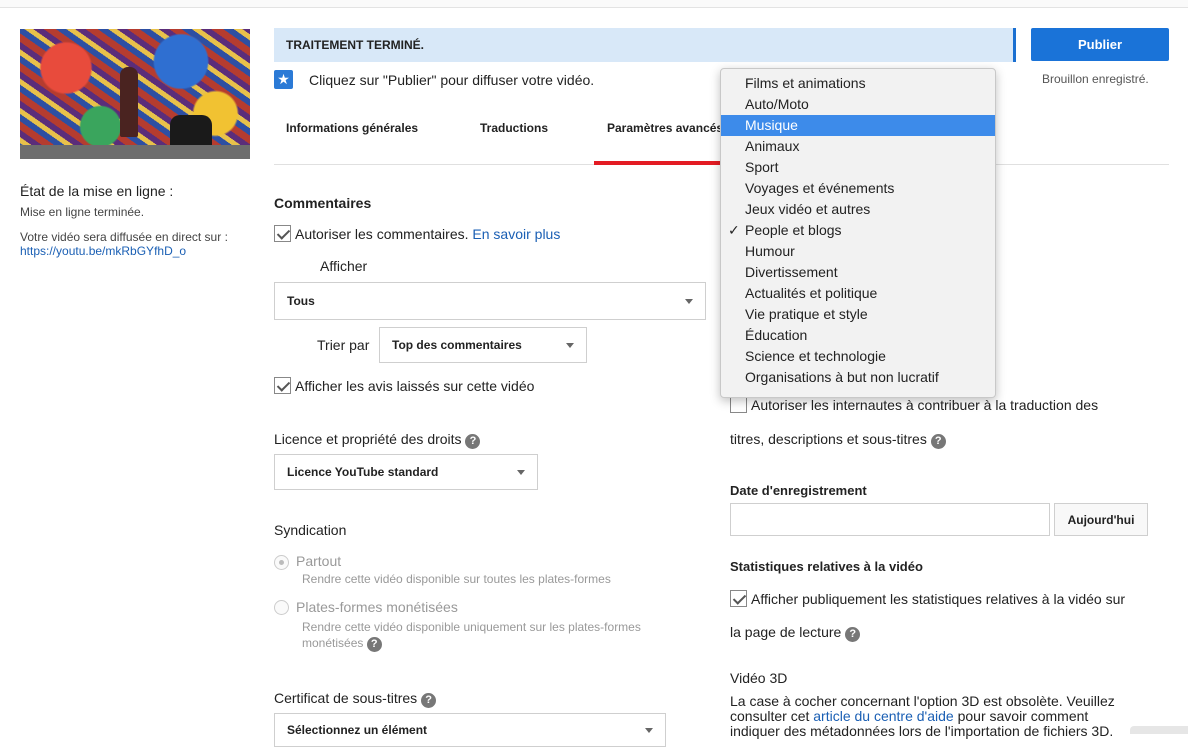 Image resolution: width=1188 pixels, height=747 pixels. What do you see at coordinates (470, 730) in the screenshot?
I see `subtitles-select: Sélectionnez un élément` at bounding box center [470, 730].